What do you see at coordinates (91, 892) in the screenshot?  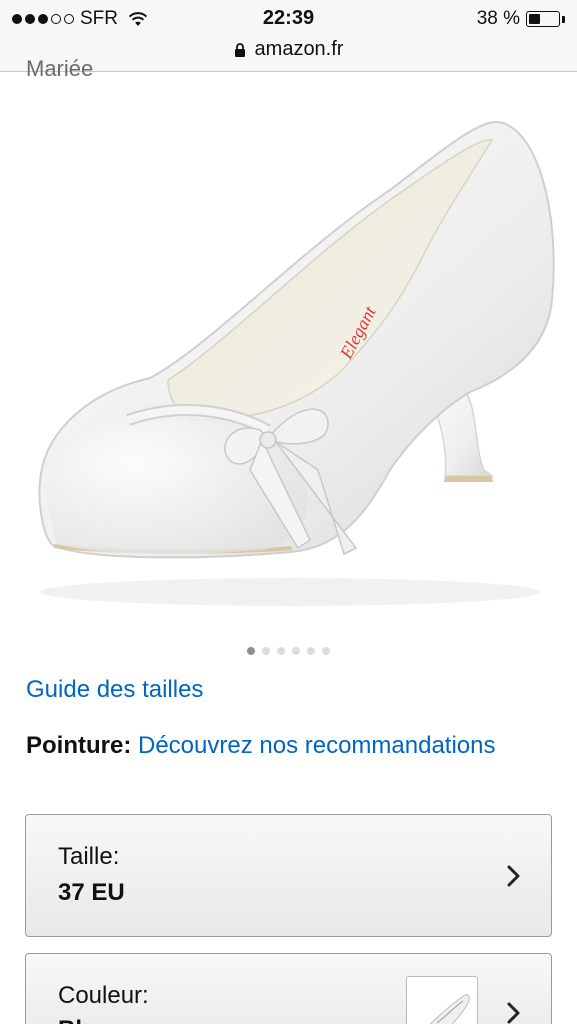 I see `size-selector-value: 37 EU` at bounding box center [91, 892].